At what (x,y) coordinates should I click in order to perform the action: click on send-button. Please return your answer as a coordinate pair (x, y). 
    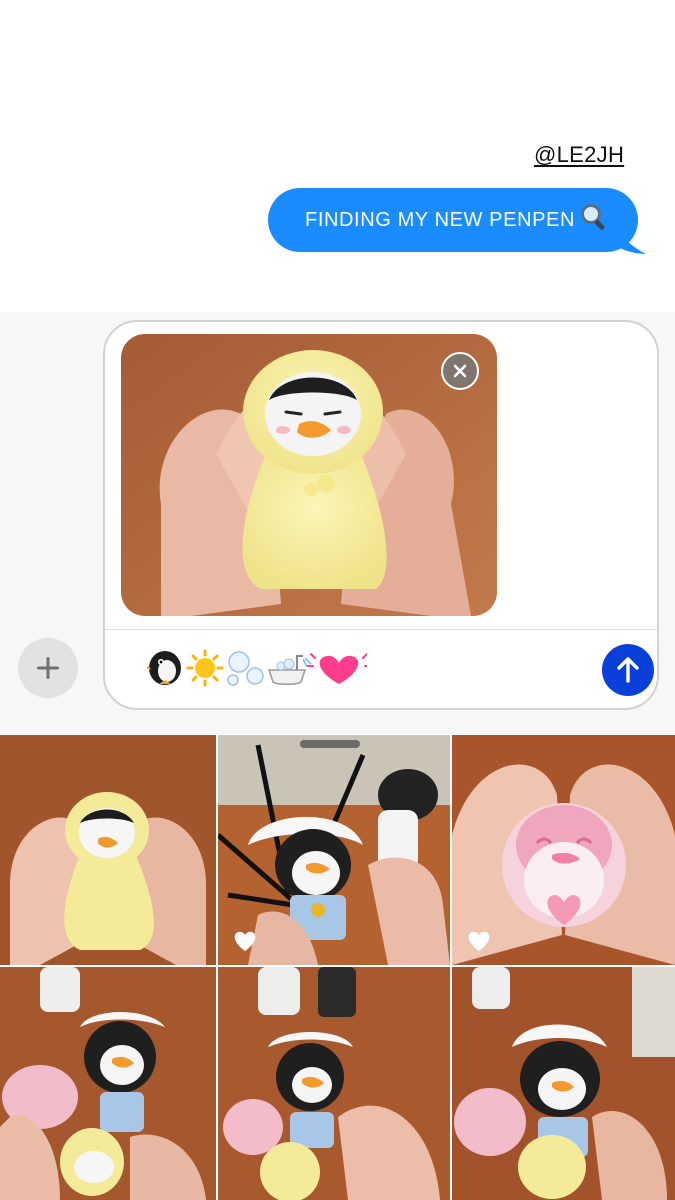
    Looking at the image, I should click on (628, 670).